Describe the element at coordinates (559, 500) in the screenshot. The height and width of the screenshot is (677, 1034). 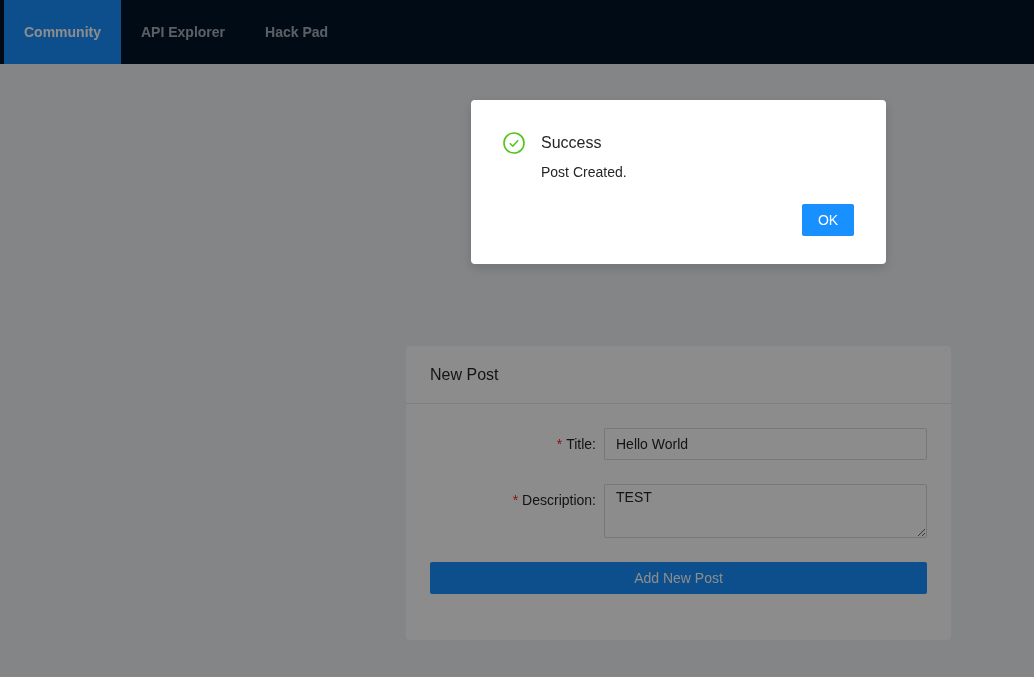
I see `field-label: Description:` at that location.